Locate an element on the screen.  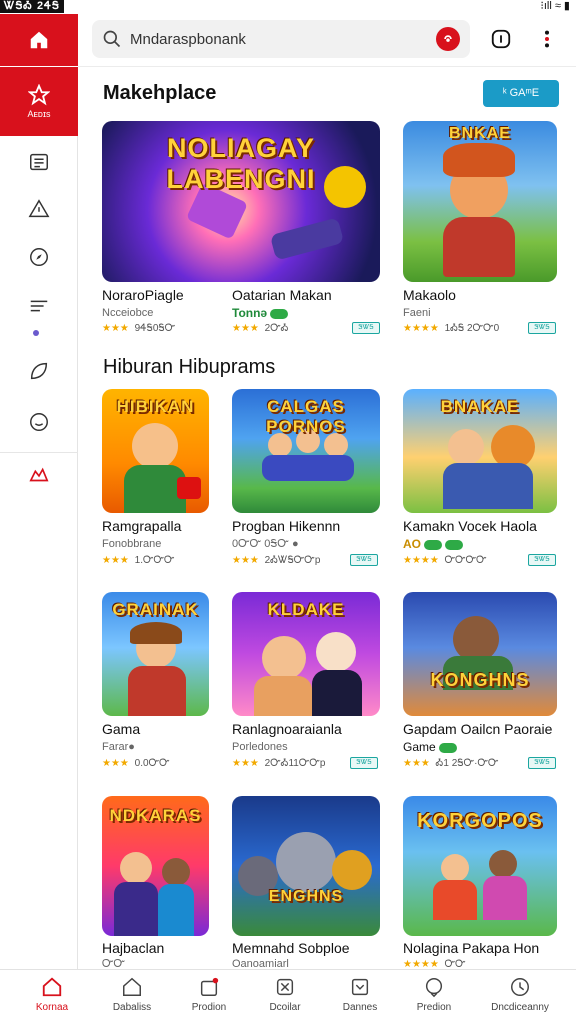
nav-item: Dabaliss is located at coordinates (132, 999).